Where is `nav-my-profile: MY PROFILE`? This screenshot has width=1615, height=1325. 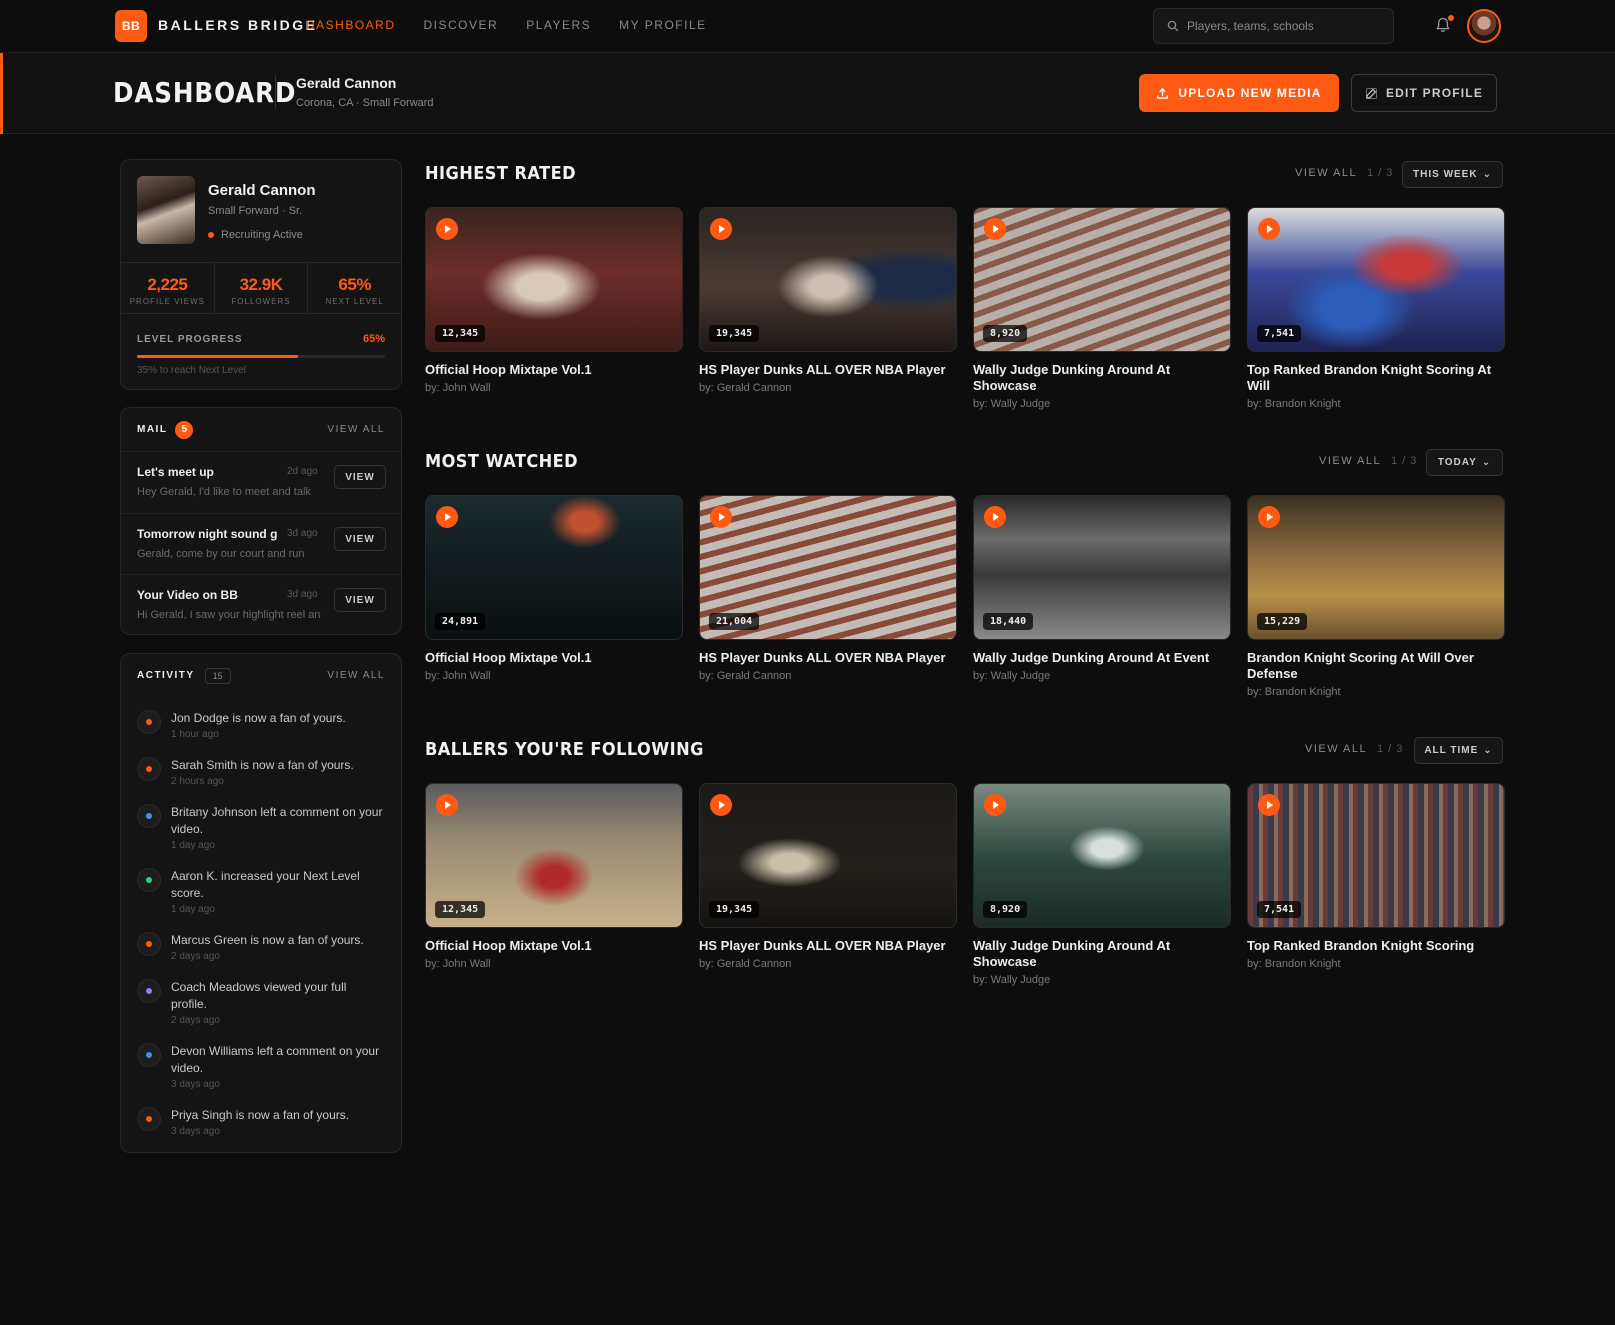 nav-my-profile: MY PROFILE is located at coordinates (662, 25).